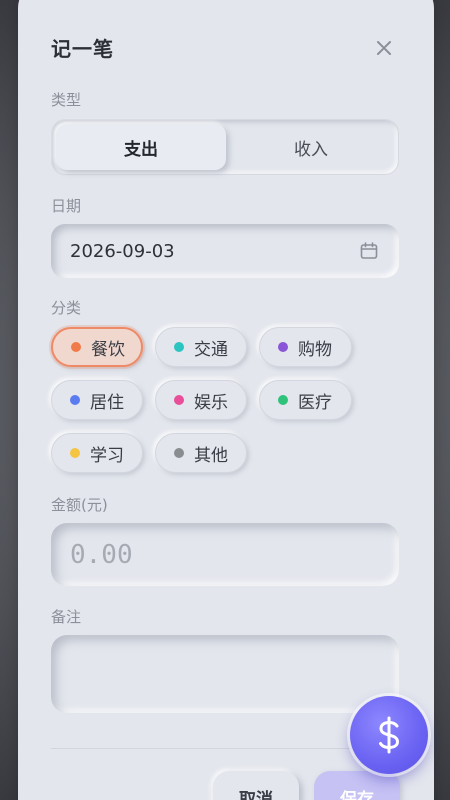 The image size is (450, 800). Describe the element at coordinates (369, 251) in the screenshot. I see `calendar-icon` at that location.